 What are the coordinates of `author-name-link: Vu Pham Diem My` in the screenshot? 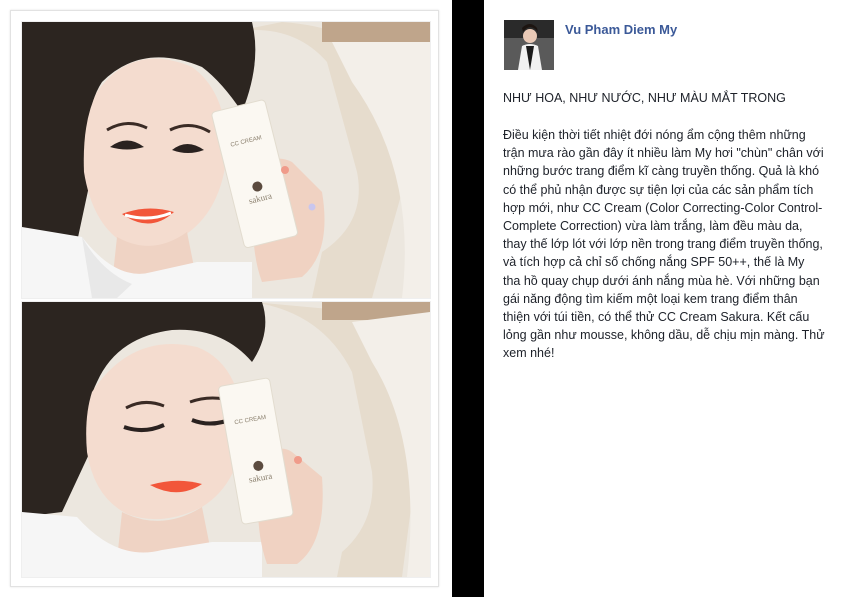 It's located at (621, 29).